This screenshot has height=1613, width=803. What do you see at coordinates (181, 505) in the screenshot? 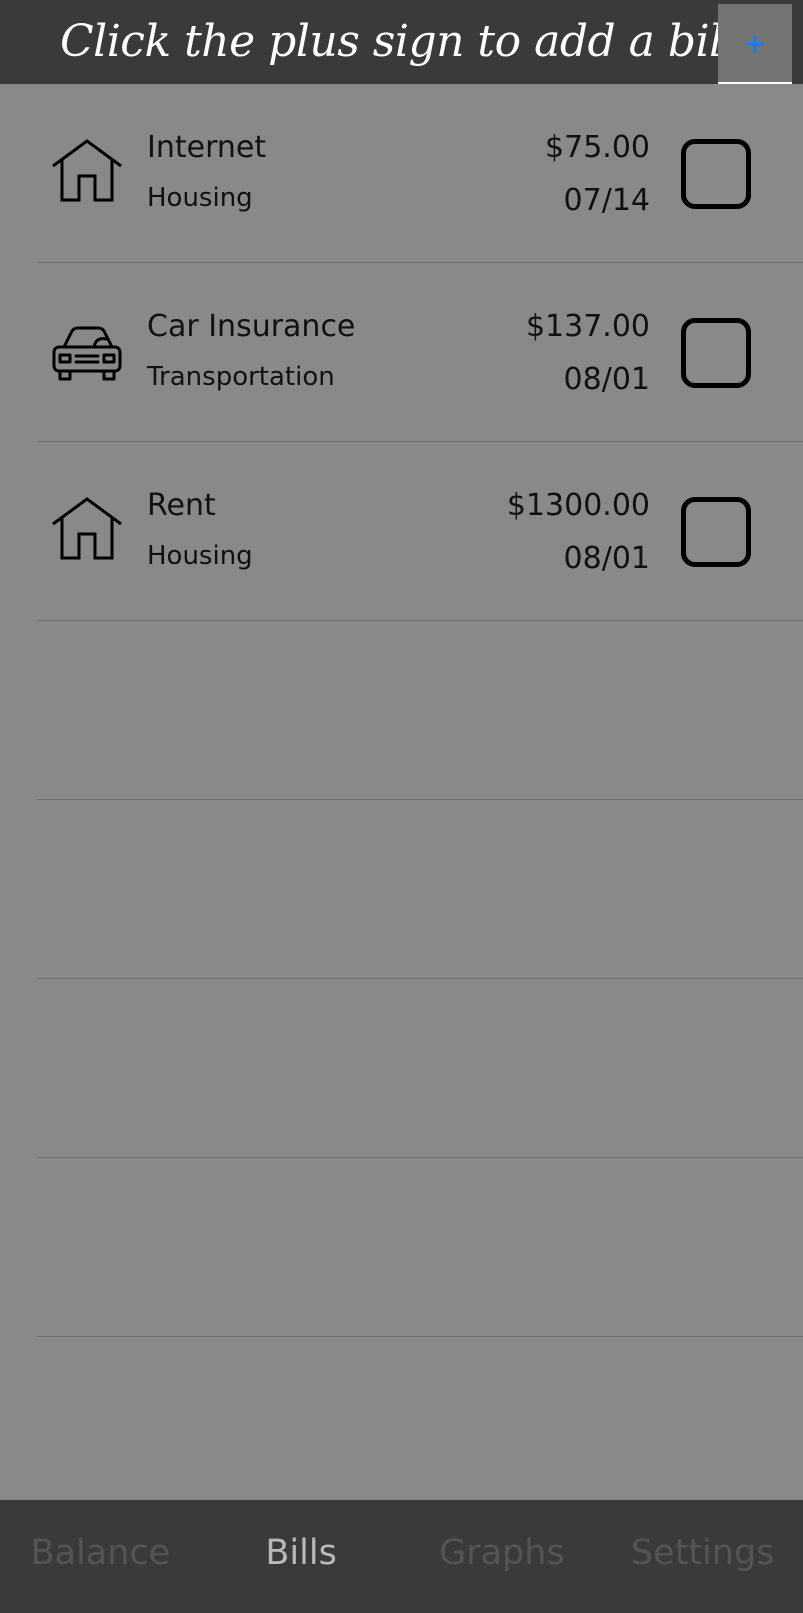
I see `bill-name: Rent` at bounding box center [181, 505].